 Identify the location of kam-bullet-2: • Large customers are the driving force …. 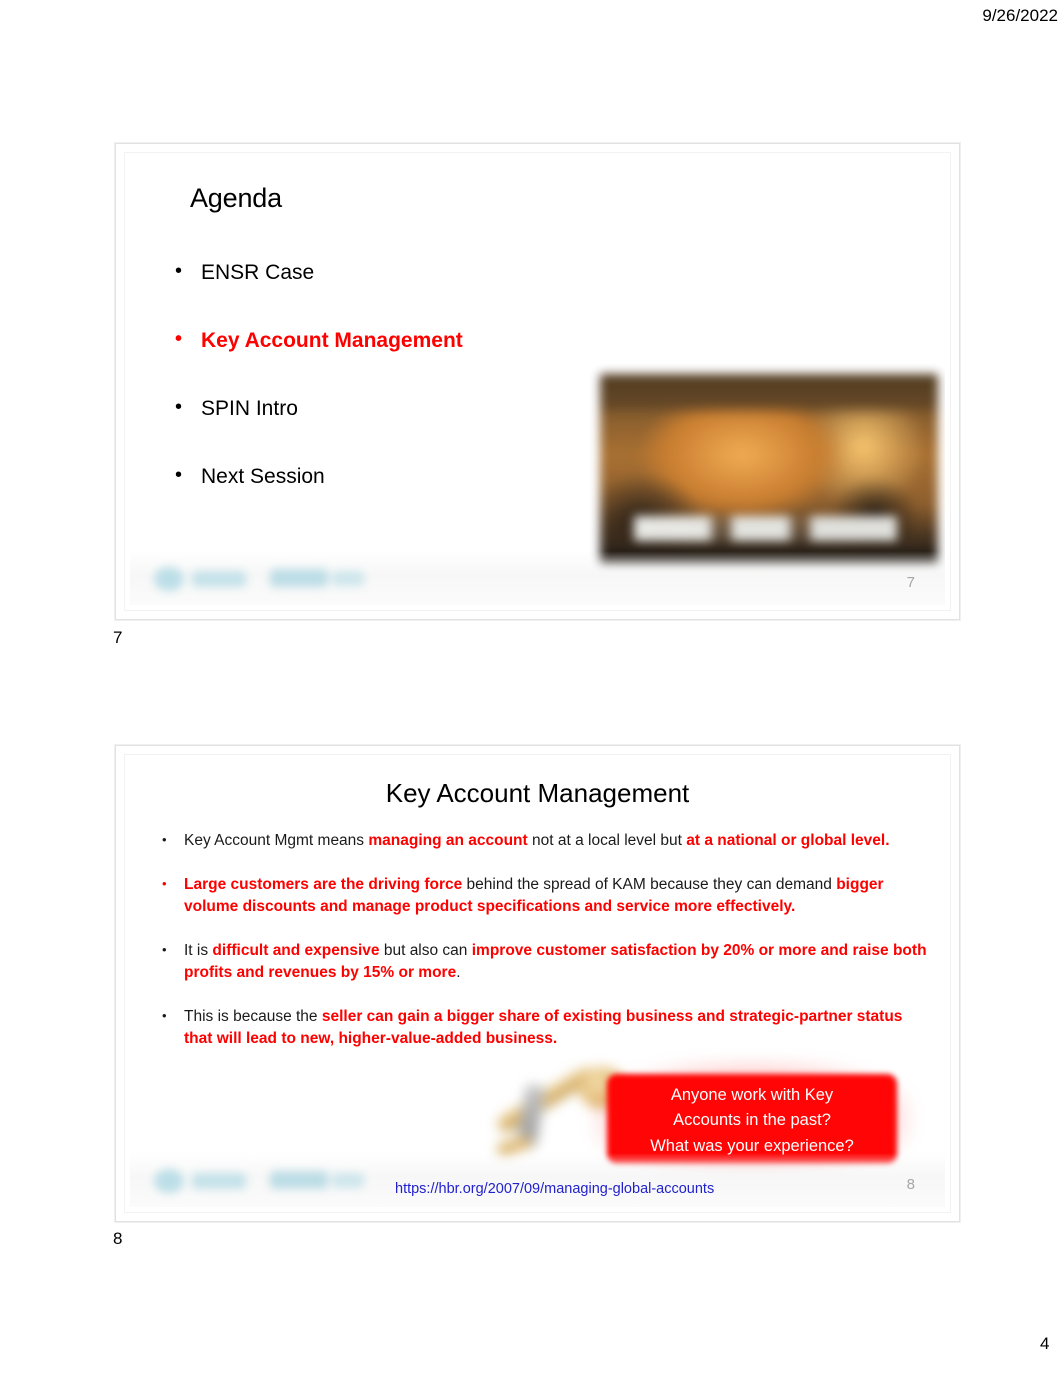
(547, 896).